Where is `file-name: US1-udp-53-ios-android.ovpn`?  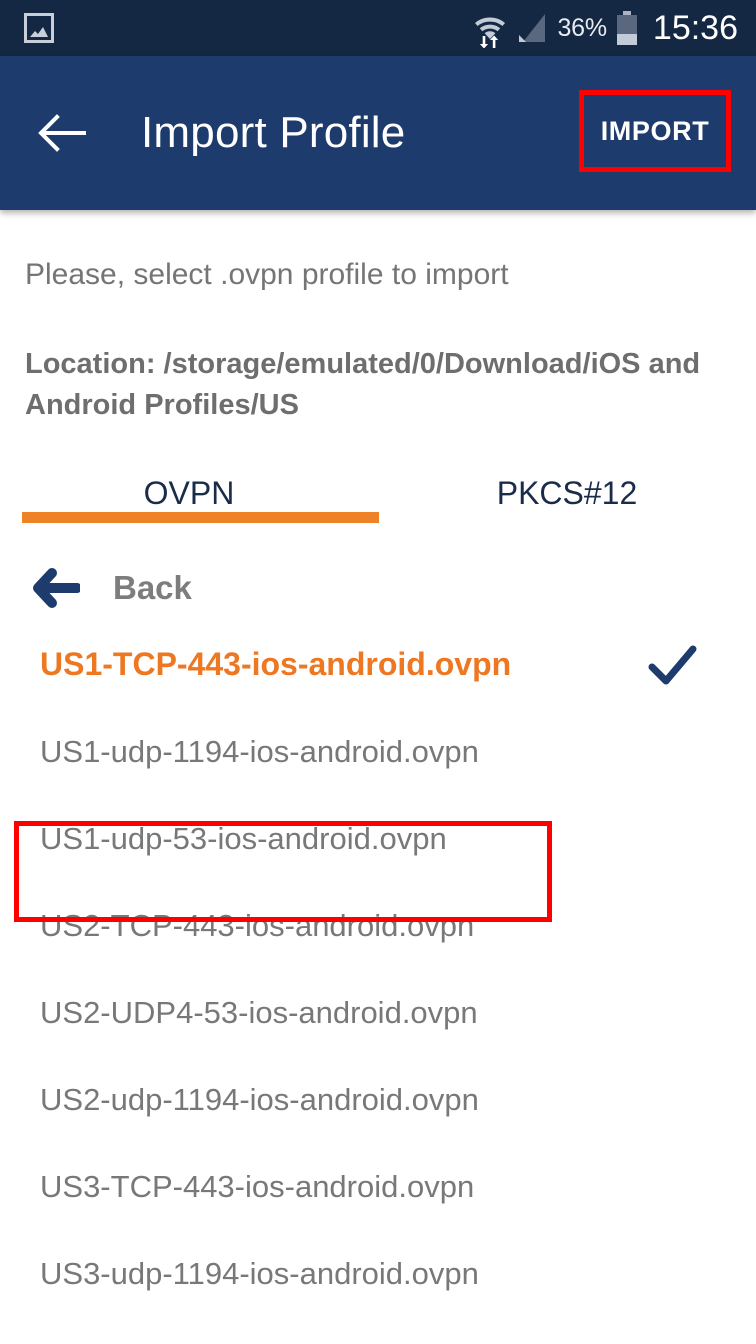
file-name: US1-udp-53-ios-android.ovpn is located at coordinates (243, 838).